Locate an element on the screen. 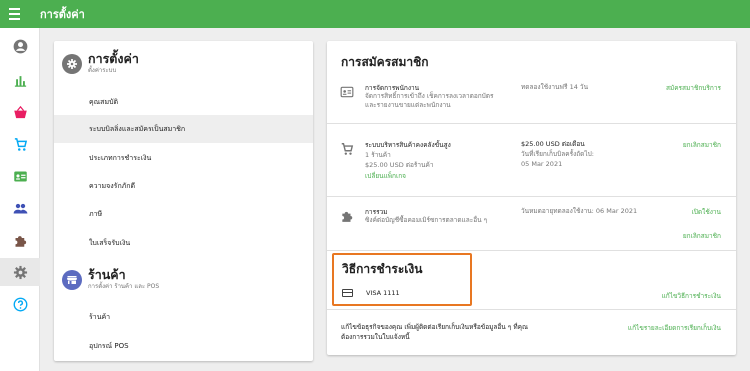  help-icon is located at coordinates (20, 304).